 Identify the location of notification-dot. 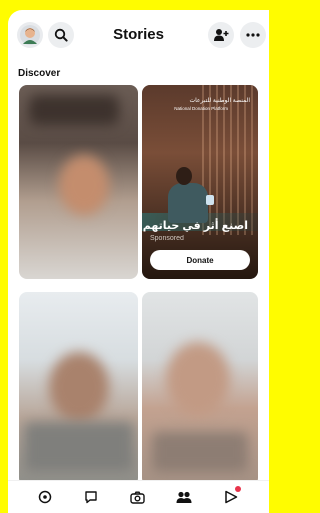
(238, 489).